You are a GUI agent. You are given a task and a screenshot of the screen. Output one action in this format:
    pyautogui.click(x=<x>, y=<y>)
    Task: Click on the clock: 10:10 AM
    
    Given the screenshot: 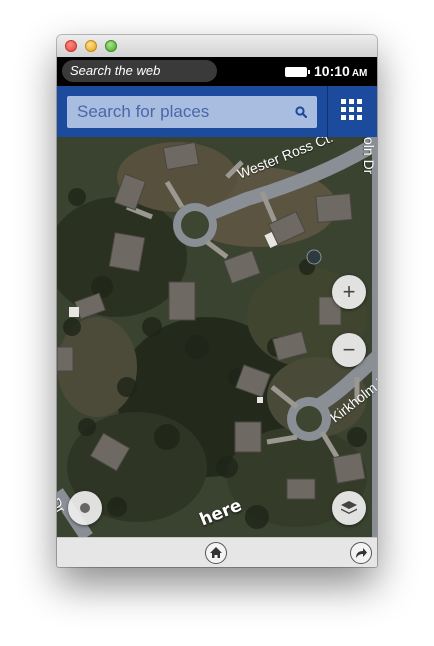 What is the action you would take?
    pyautogui.click(x=340, y=72)
    